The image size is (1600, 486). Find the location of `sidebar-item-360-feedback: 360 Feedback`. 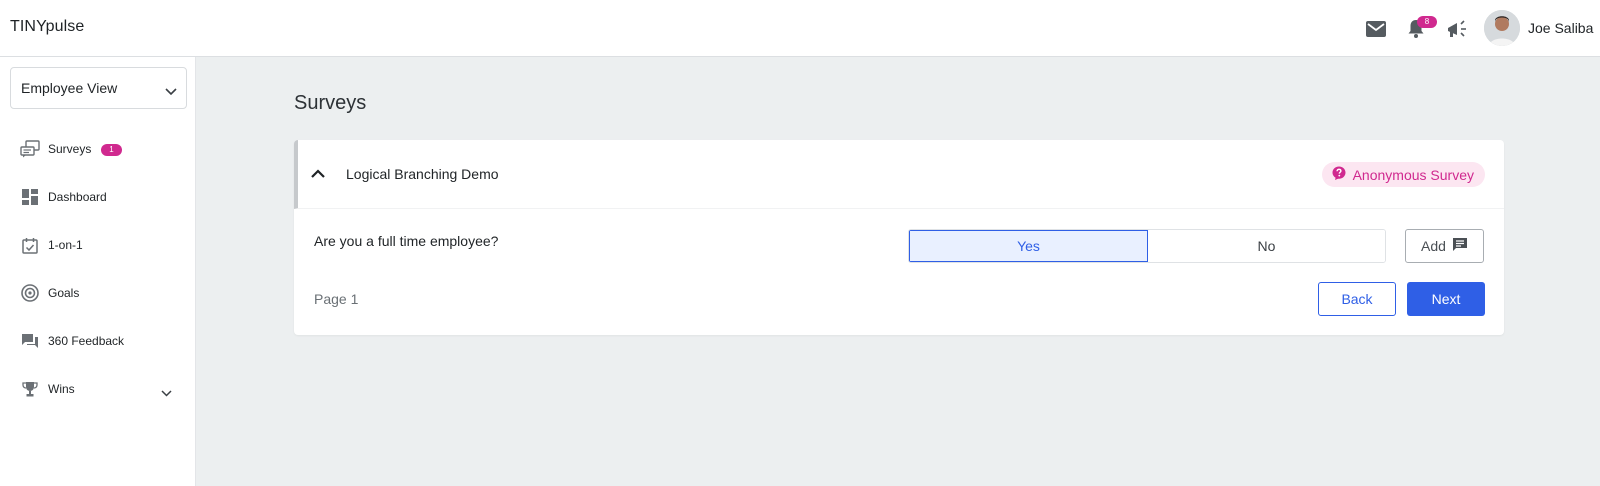

sidebar-item-360-feedback: 360 Feedback is located at coordinates (98, 341).